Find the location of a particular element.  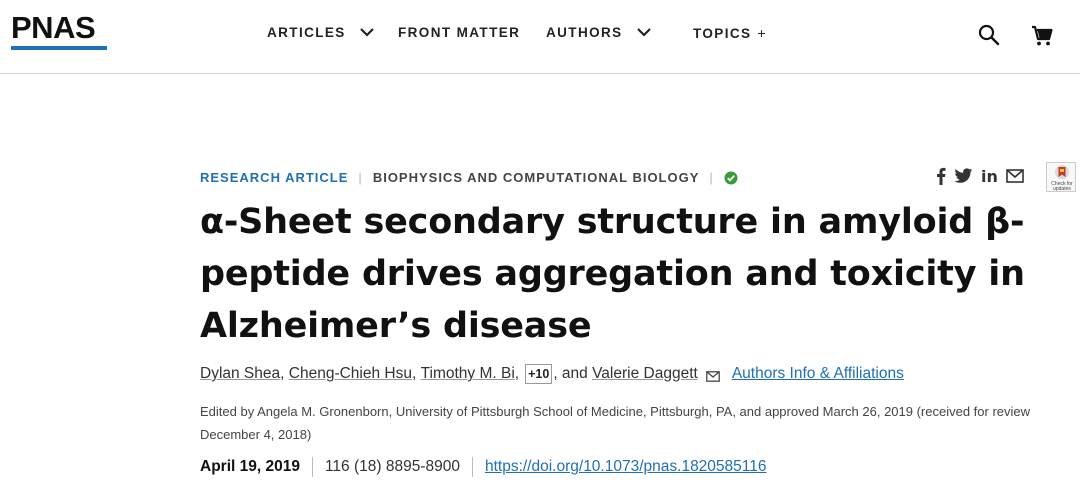

nav-front-matter-label: FRONT MATTER is located at coordinates (459, 32).